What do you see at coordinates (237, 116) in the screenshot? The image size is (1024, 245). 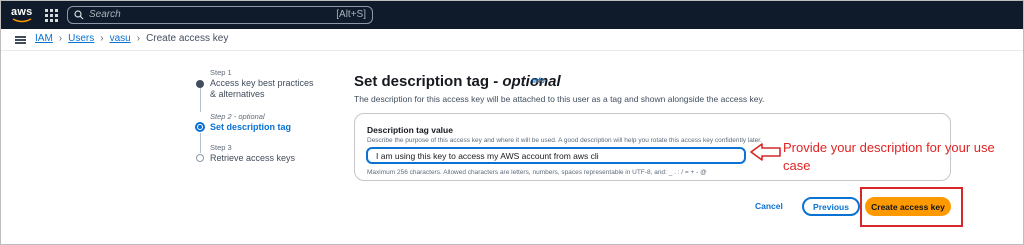 I see `step-2-label: Step 2 - optional` at bounding box center [237, 116].